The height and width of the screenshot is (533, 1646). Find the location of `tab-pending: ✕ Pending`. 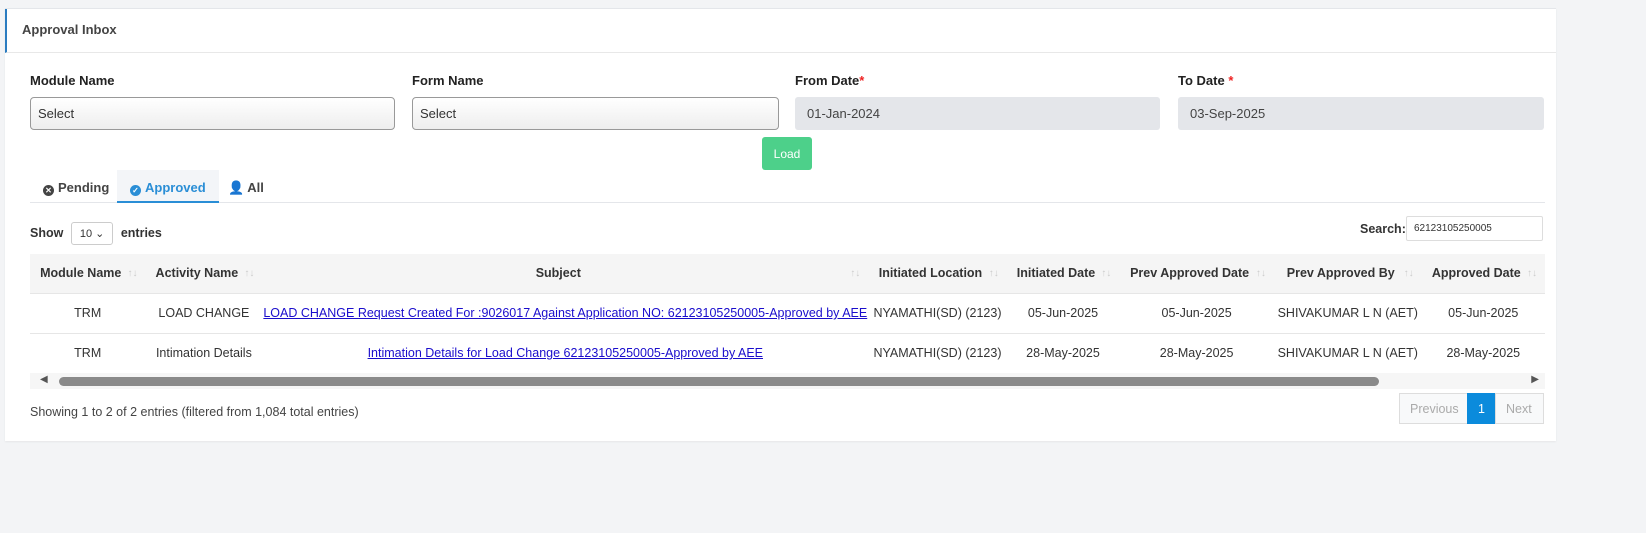

tab-pending: ✕ Pending is located at coordinates (76, 186).